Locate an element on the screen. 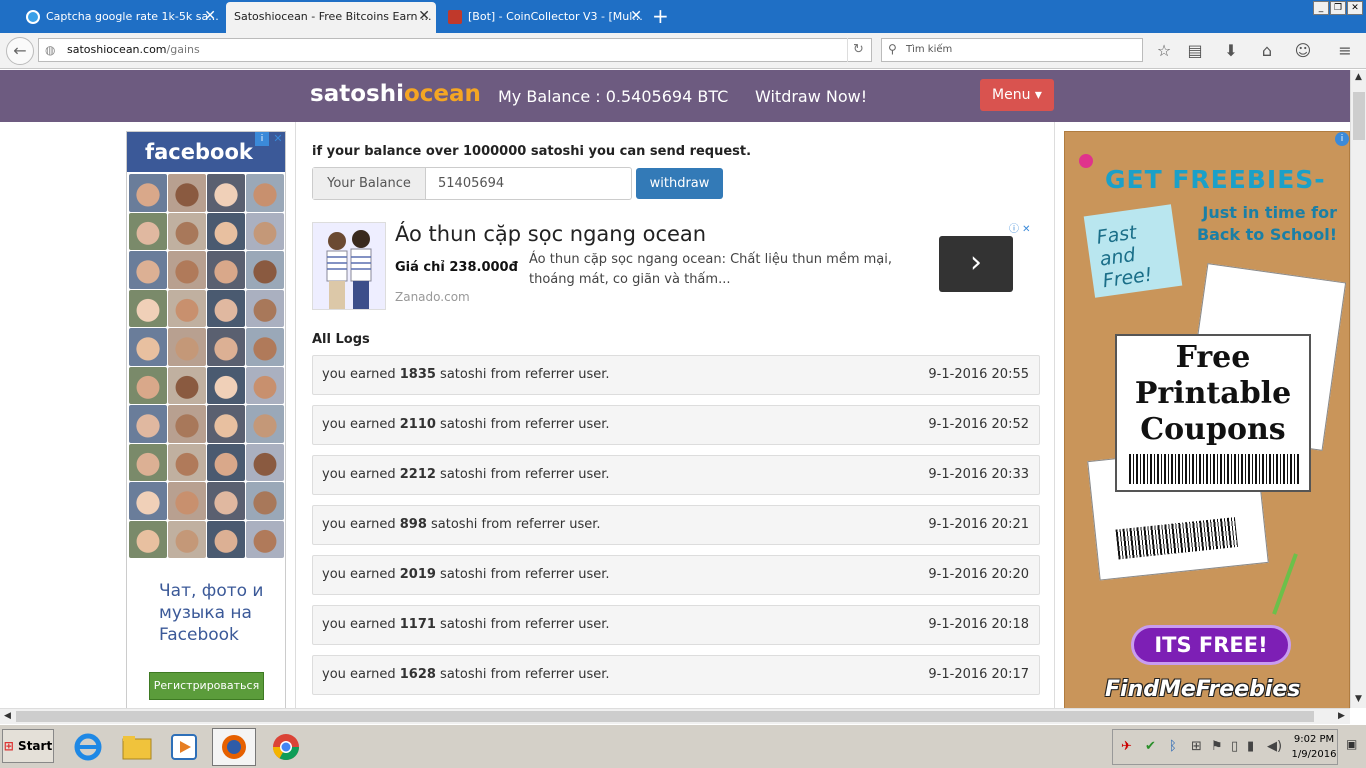 Image resolution: width=1366 pixels, height=768 pixels. bookmark-star-icon: ☆ is located at coordinates (1164, 51).